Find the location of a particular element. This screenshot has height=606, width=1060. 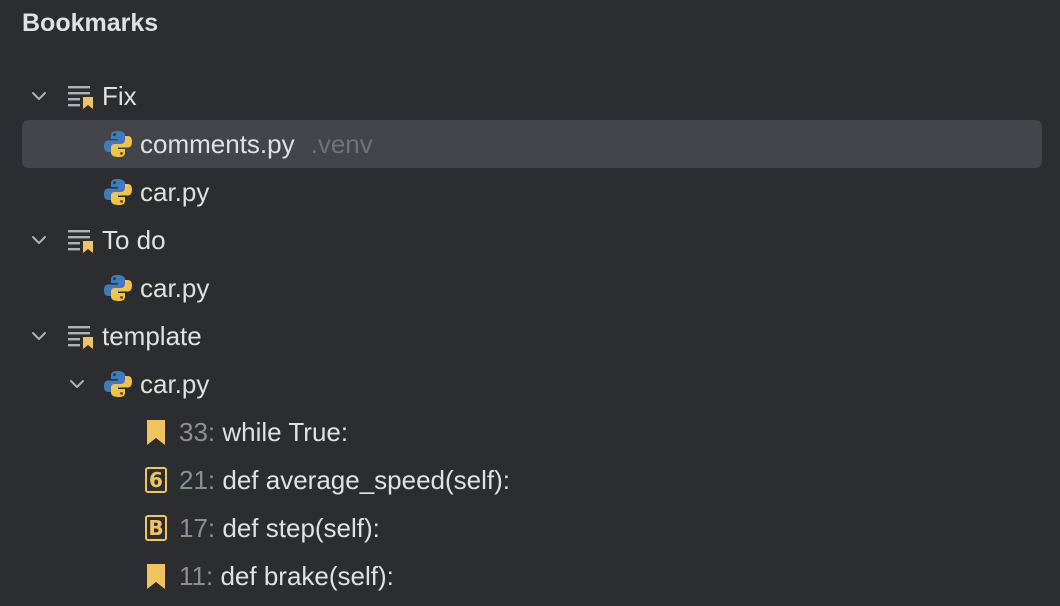

code-snippet: def average_speed(self): is located at coordinates (366, 479).